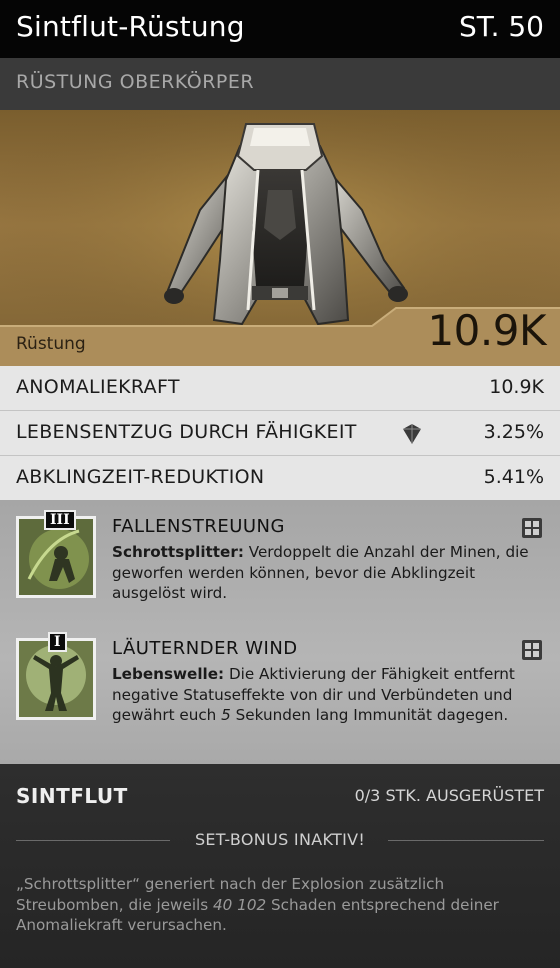 Image resolution: width=560 pixels, height=968 pixels. What do you see at coordinates (57, 642) in the screenshot?
I see `perk-tier-badge: I` at bounding box center [57, 642].